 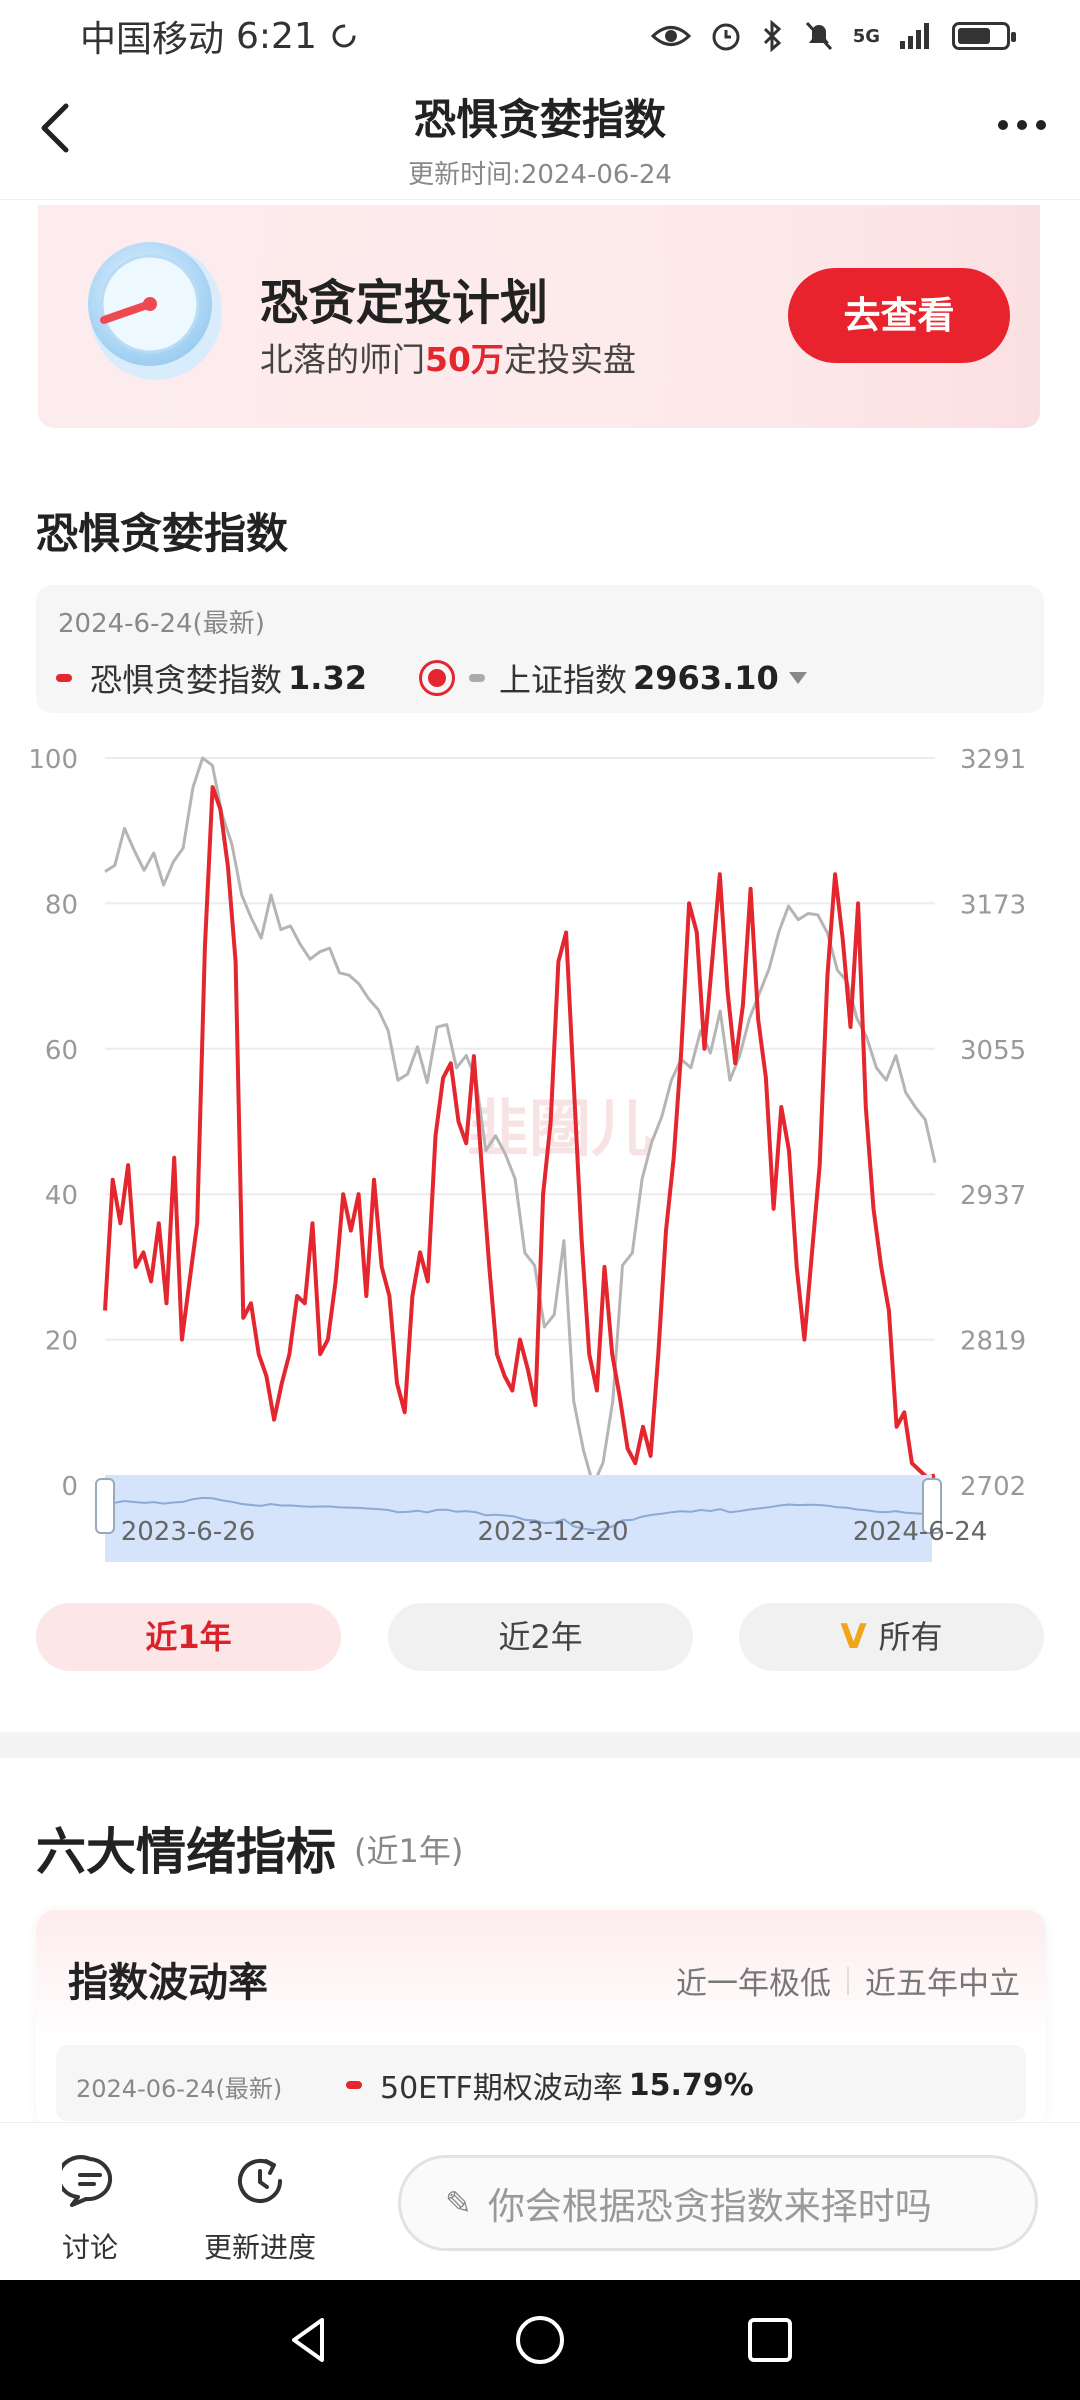 What do you see at coordinates (61, 1196) in the screenshot?
I see `left-tick-label: 40` at bounding box center [61, 1196].